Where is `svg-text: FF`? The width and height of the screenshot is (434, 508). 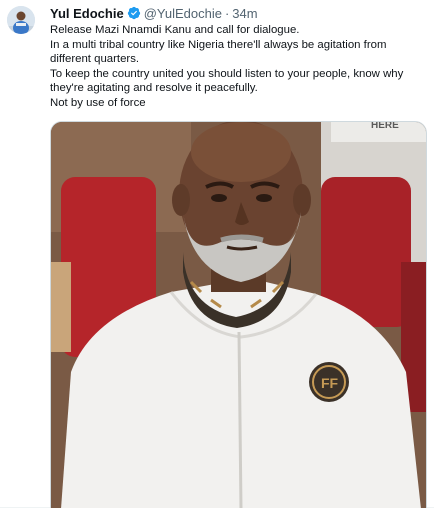
svg-text: FF is located at coordinates (330, 383).